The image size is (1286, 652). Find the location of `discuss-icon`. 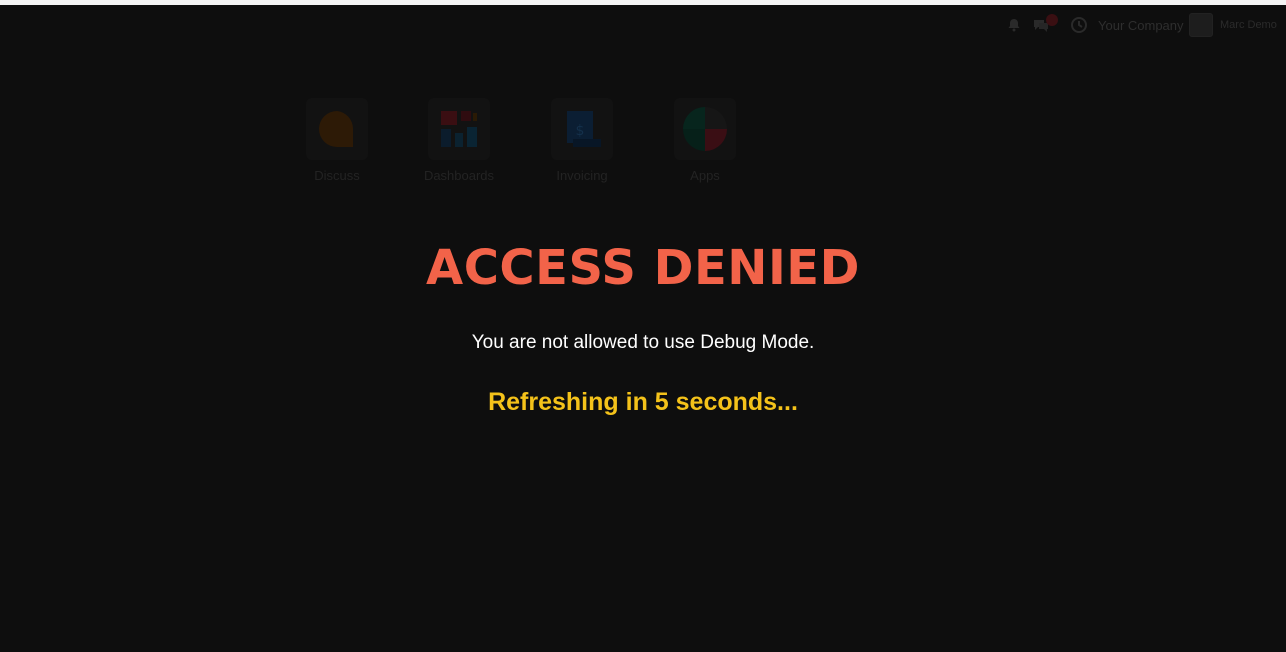

discuss-icon is located at coordinates (336, 129).